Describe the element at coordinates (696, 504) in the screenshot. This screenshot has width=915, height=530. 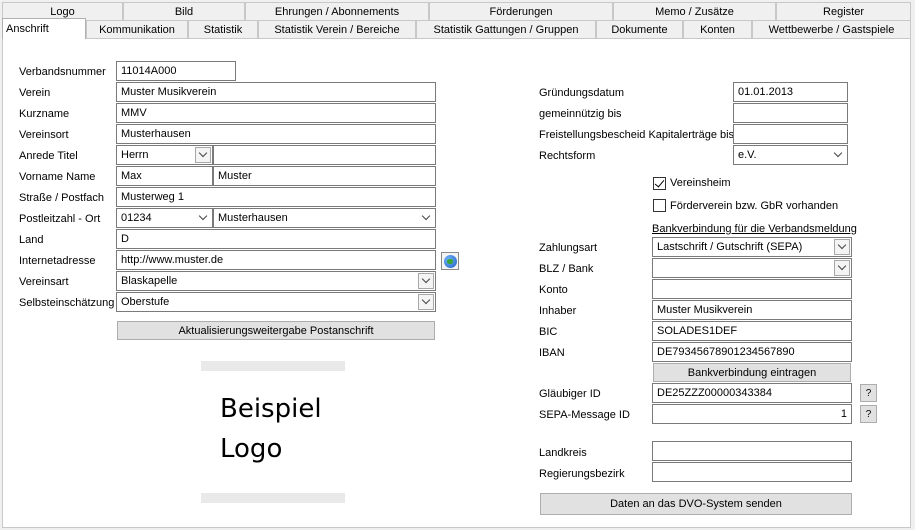
I see `send-dvo-button: Daten an das DVO-System senden` at that location.